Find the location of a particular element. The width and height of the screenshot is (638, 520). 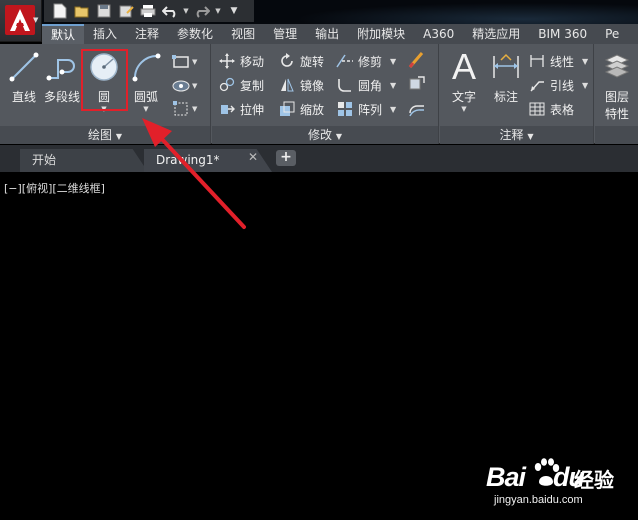

layers-panel-title is located at coordinates (616, 135).